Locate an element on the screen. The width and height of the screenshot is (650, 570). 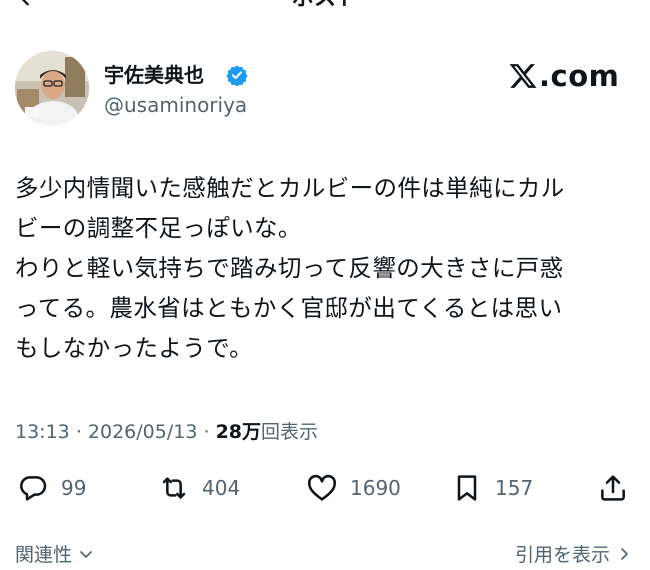
post-meta: 13:13 · 2026/05/13 · 28万回表示 is located at coordinates (166, 432).